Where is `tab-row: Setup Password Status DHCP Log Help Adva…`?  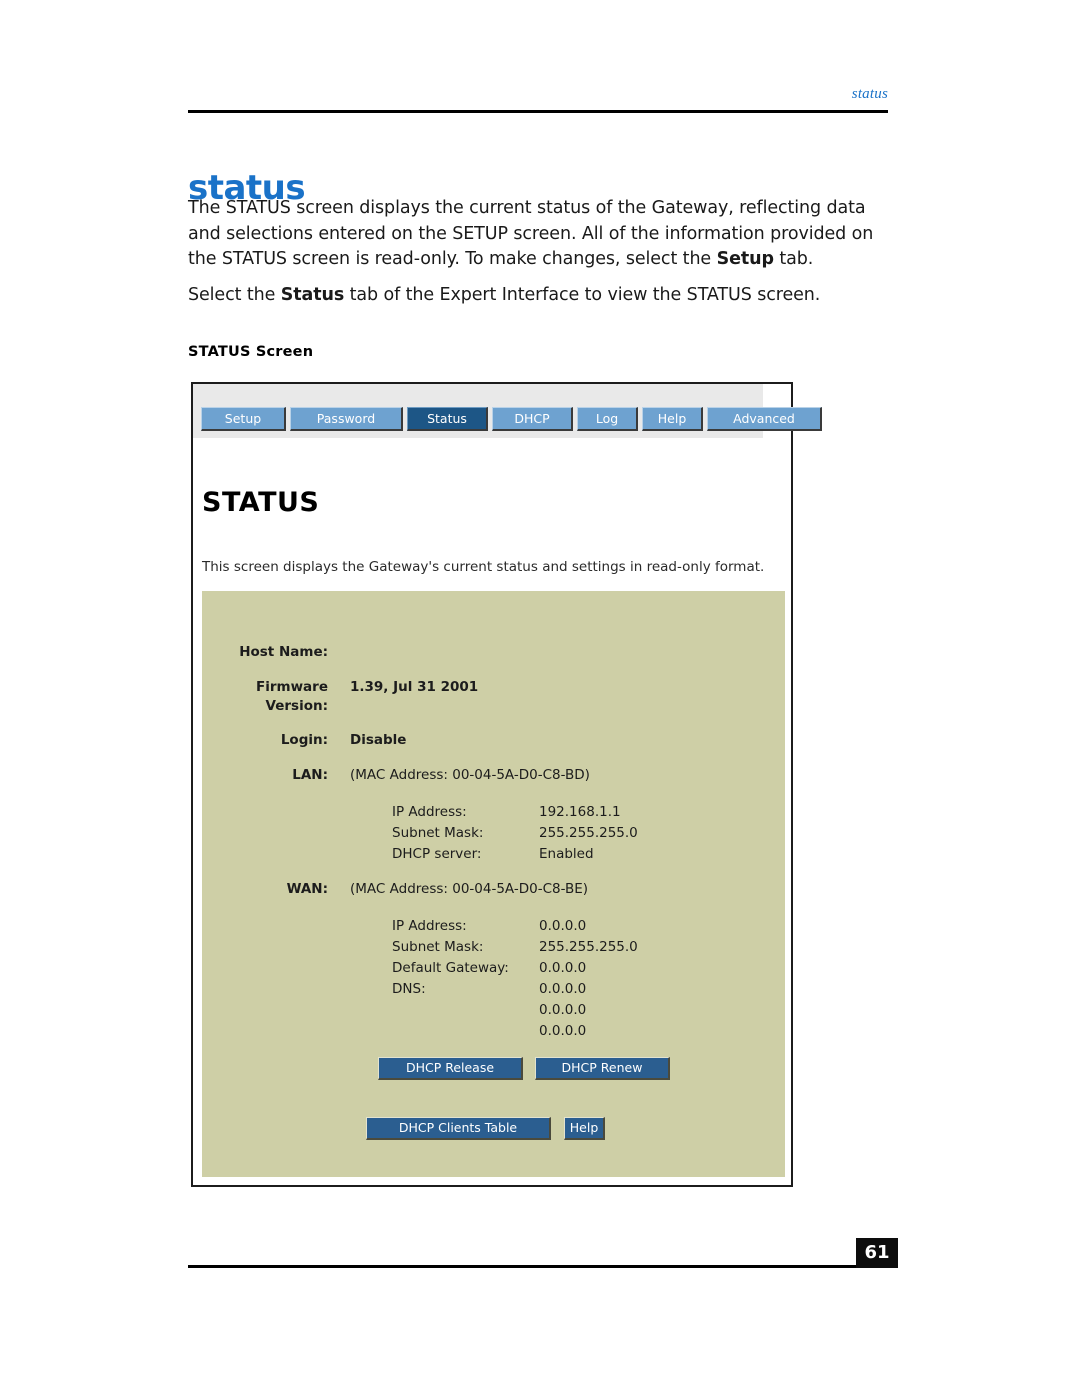
tab-row: Setup Password Status DHCP Log Help Adva… is located at coordinates (511, 419).